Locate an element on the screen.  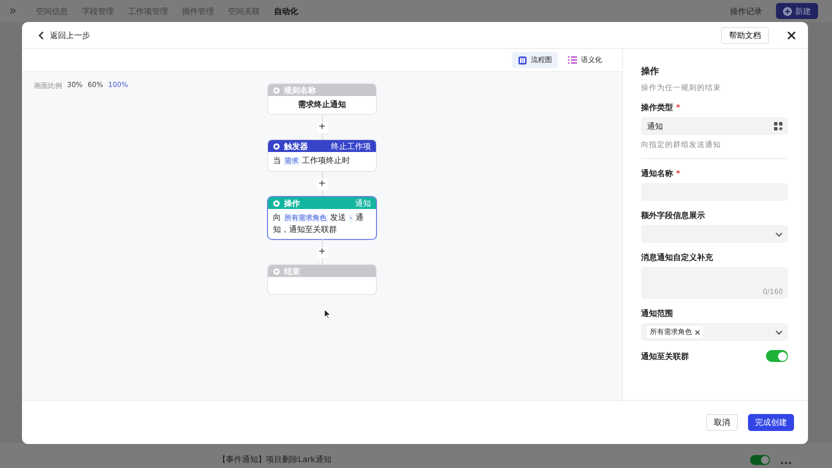
select-field: 通知 is located at coordinates (714, 126).